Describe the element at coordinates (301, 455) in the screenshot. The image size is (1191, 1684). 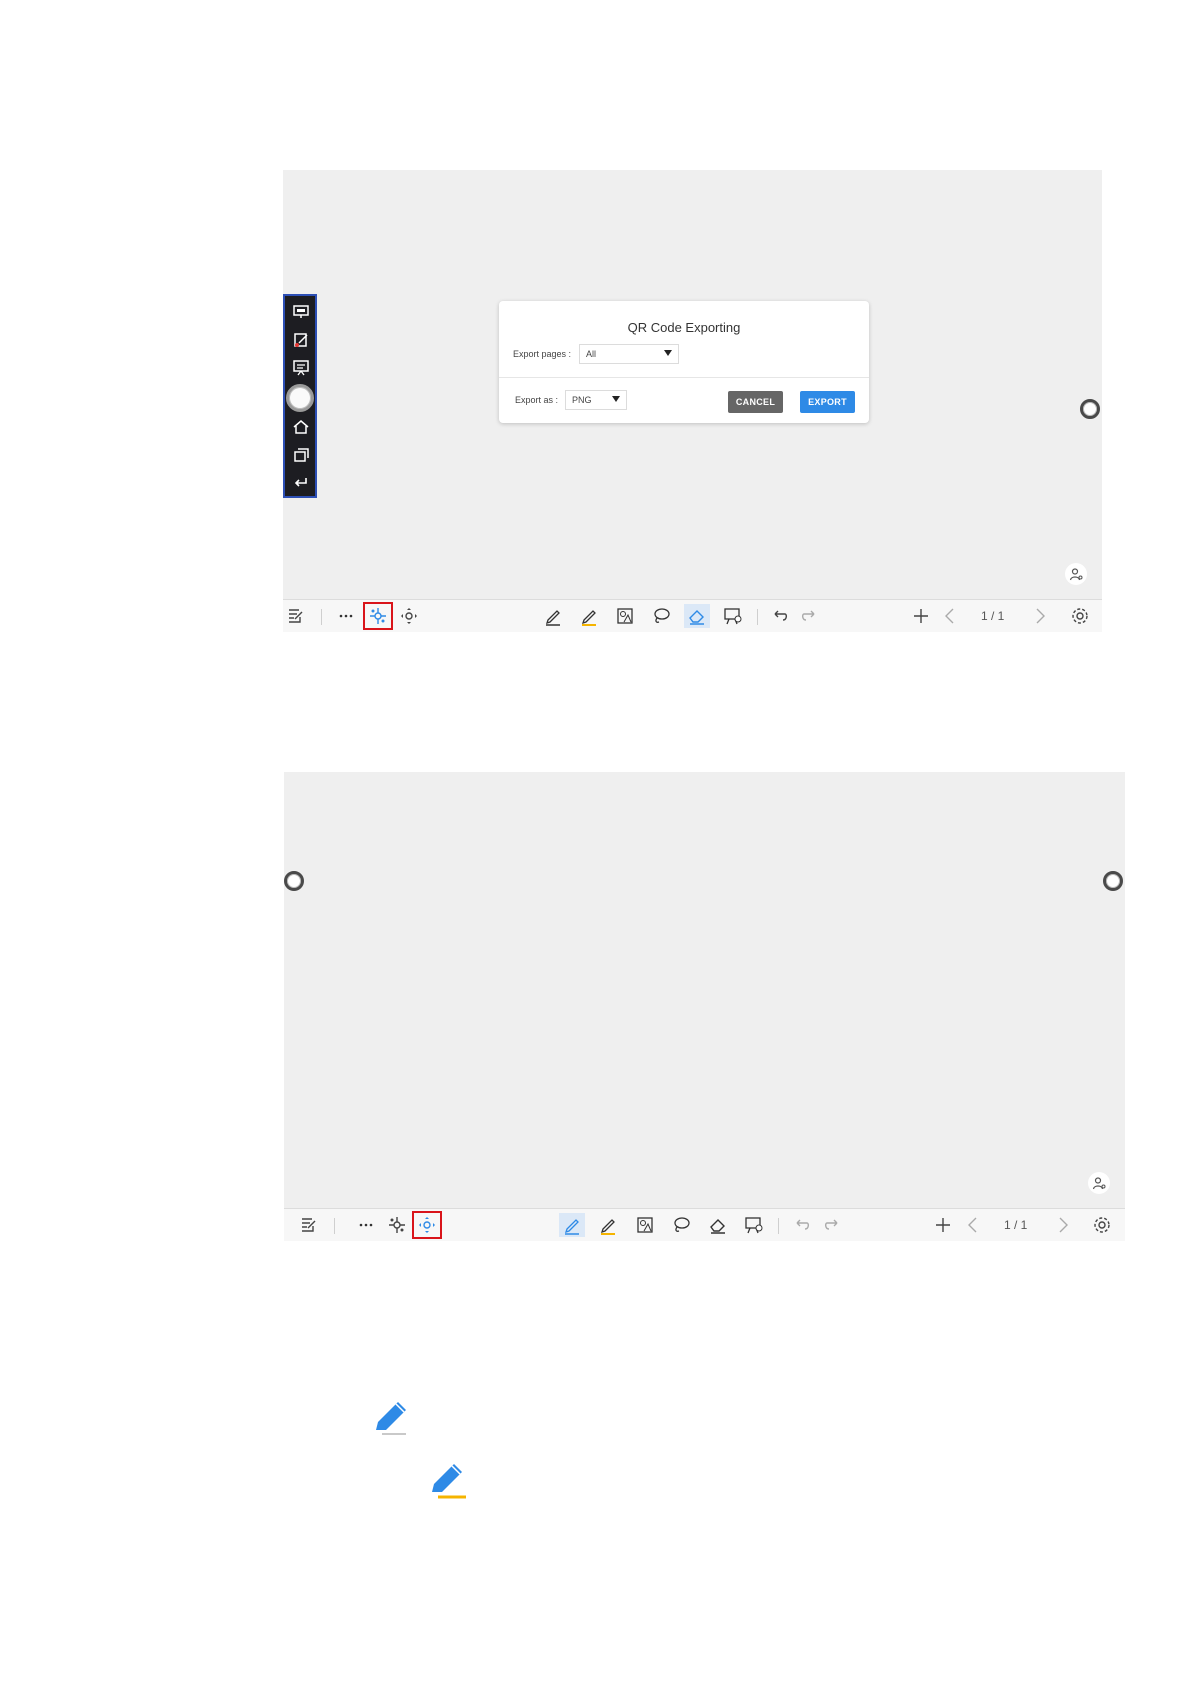
I see `windows-icon` at that location.